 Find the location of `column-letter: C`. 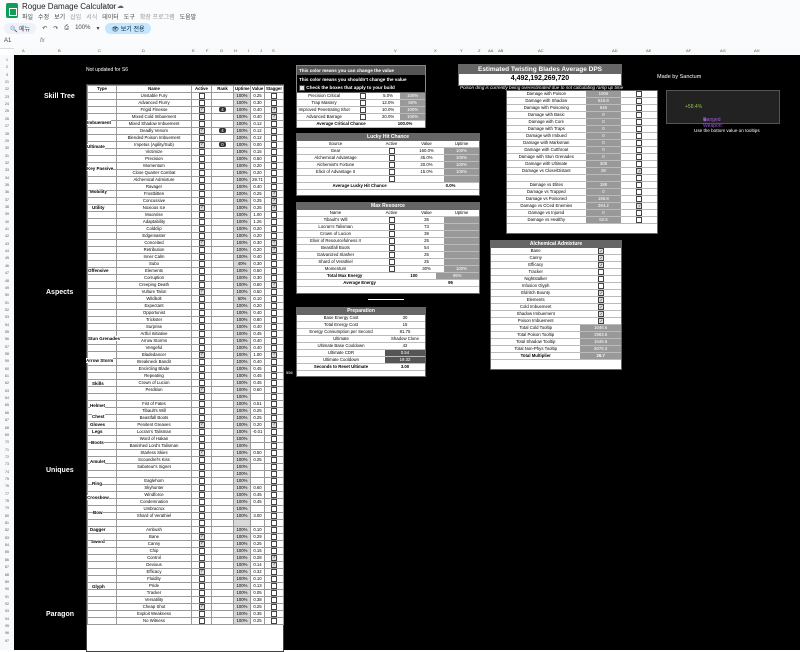

column-letter: C is located at coordinates (99, 50).